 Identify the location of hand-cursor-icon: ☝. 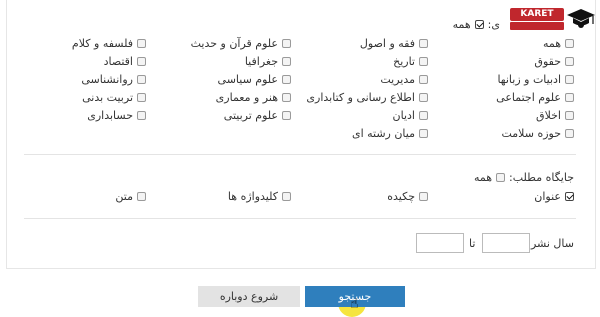
(354, 304).